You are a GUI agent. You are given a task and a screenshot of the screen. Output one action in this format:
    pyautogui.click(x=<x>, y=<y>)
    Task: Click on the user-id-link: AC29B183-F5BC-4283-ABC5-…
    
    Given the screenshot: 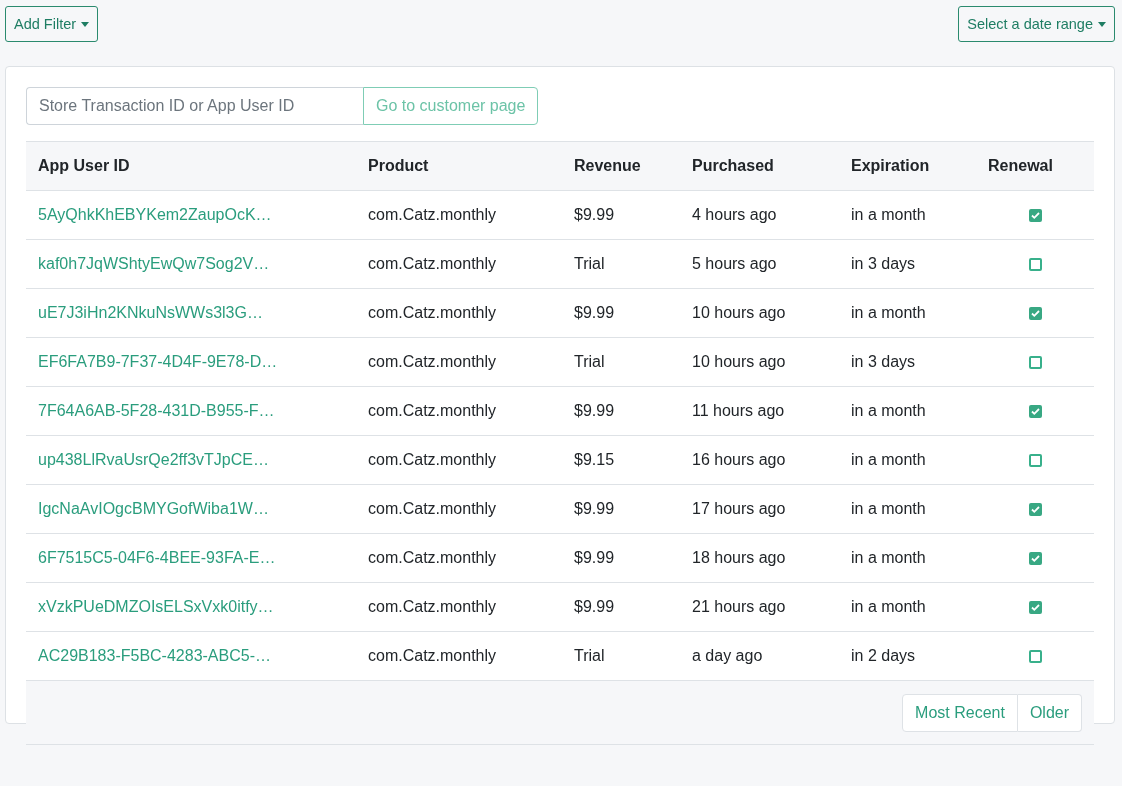 What is the action you would take?
    pyautogui.click(x=154, y=655)
    